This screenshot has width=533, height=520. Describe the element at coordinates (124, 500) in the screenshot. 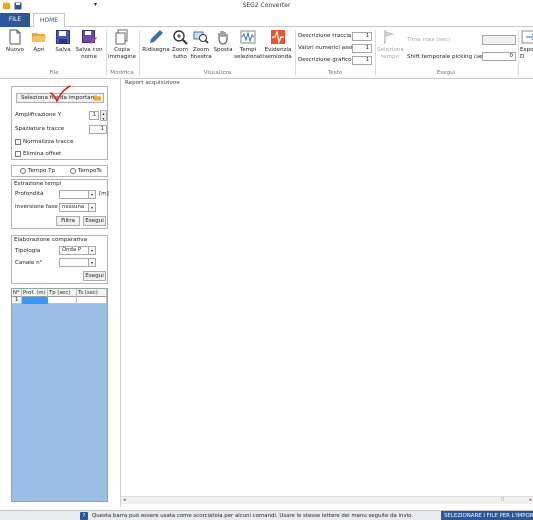

I see `scroll-left-icon: ◂` at that location.